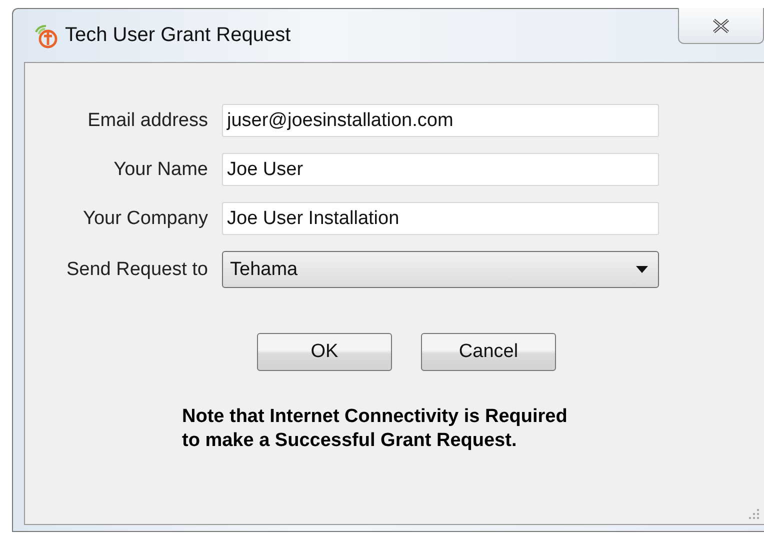  Describe the element at coordinates (46, 35) in the screenshot. I see `app-logo-icon` at that location.